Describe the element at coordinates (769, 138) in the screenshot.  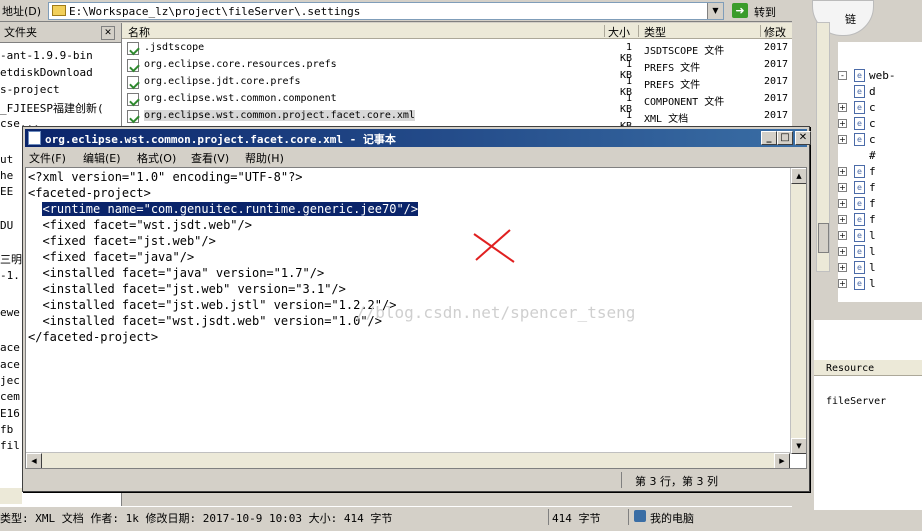
I see `minimize-button: _` at that location.